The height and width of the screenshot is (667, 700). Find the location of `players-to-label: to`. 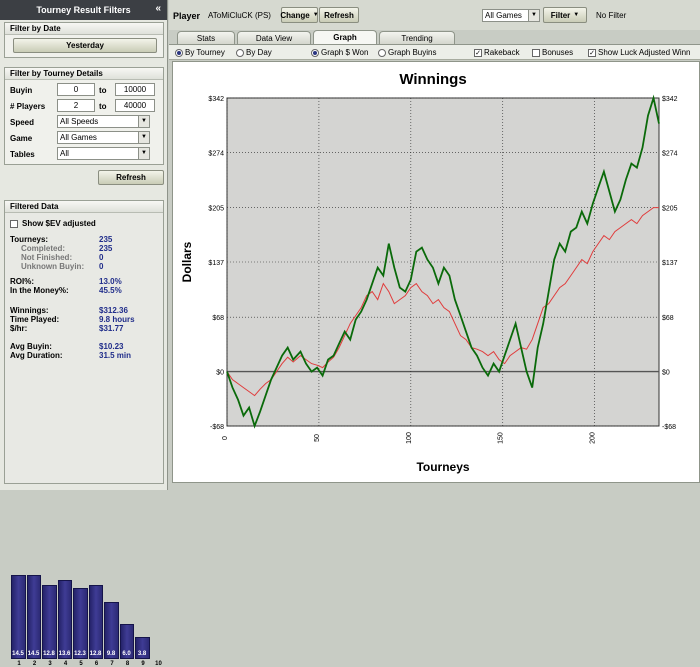

players-to-label: to is located at coordinates (103, 106).